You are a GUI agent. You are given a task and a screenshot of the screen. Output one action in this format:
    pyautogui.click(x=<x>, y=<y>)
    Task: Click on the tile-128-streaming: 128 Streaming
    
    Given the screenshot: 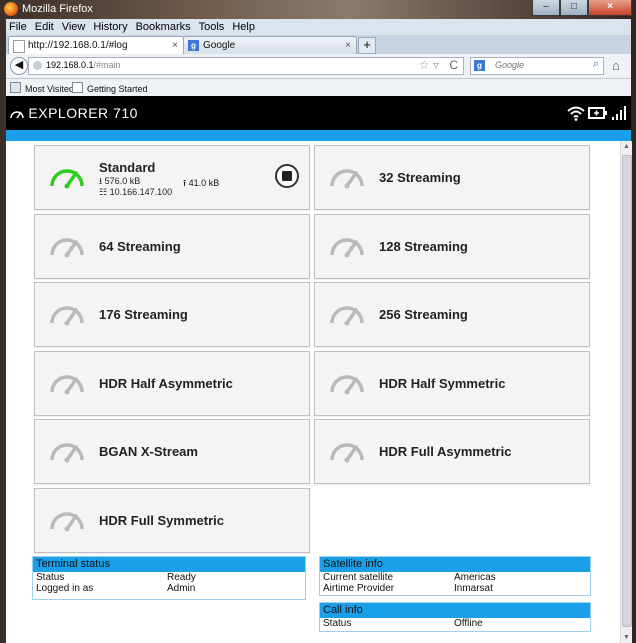 What is the action you would take?
    pyautogui.click(x=452, y=246)
    